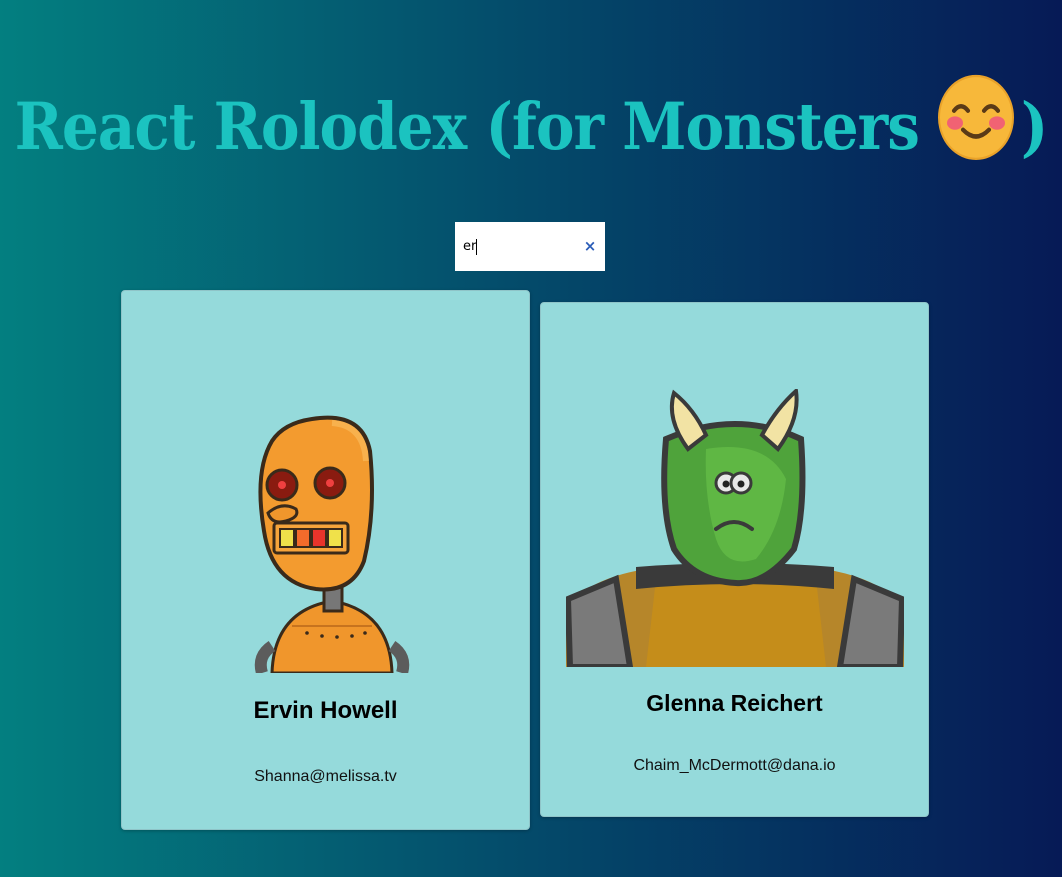 The width and height of the screenshot is (1062, 877). Describe the element at coordinates (590, 246) in the screenshot. I see `clear-icon: ×` at that location.